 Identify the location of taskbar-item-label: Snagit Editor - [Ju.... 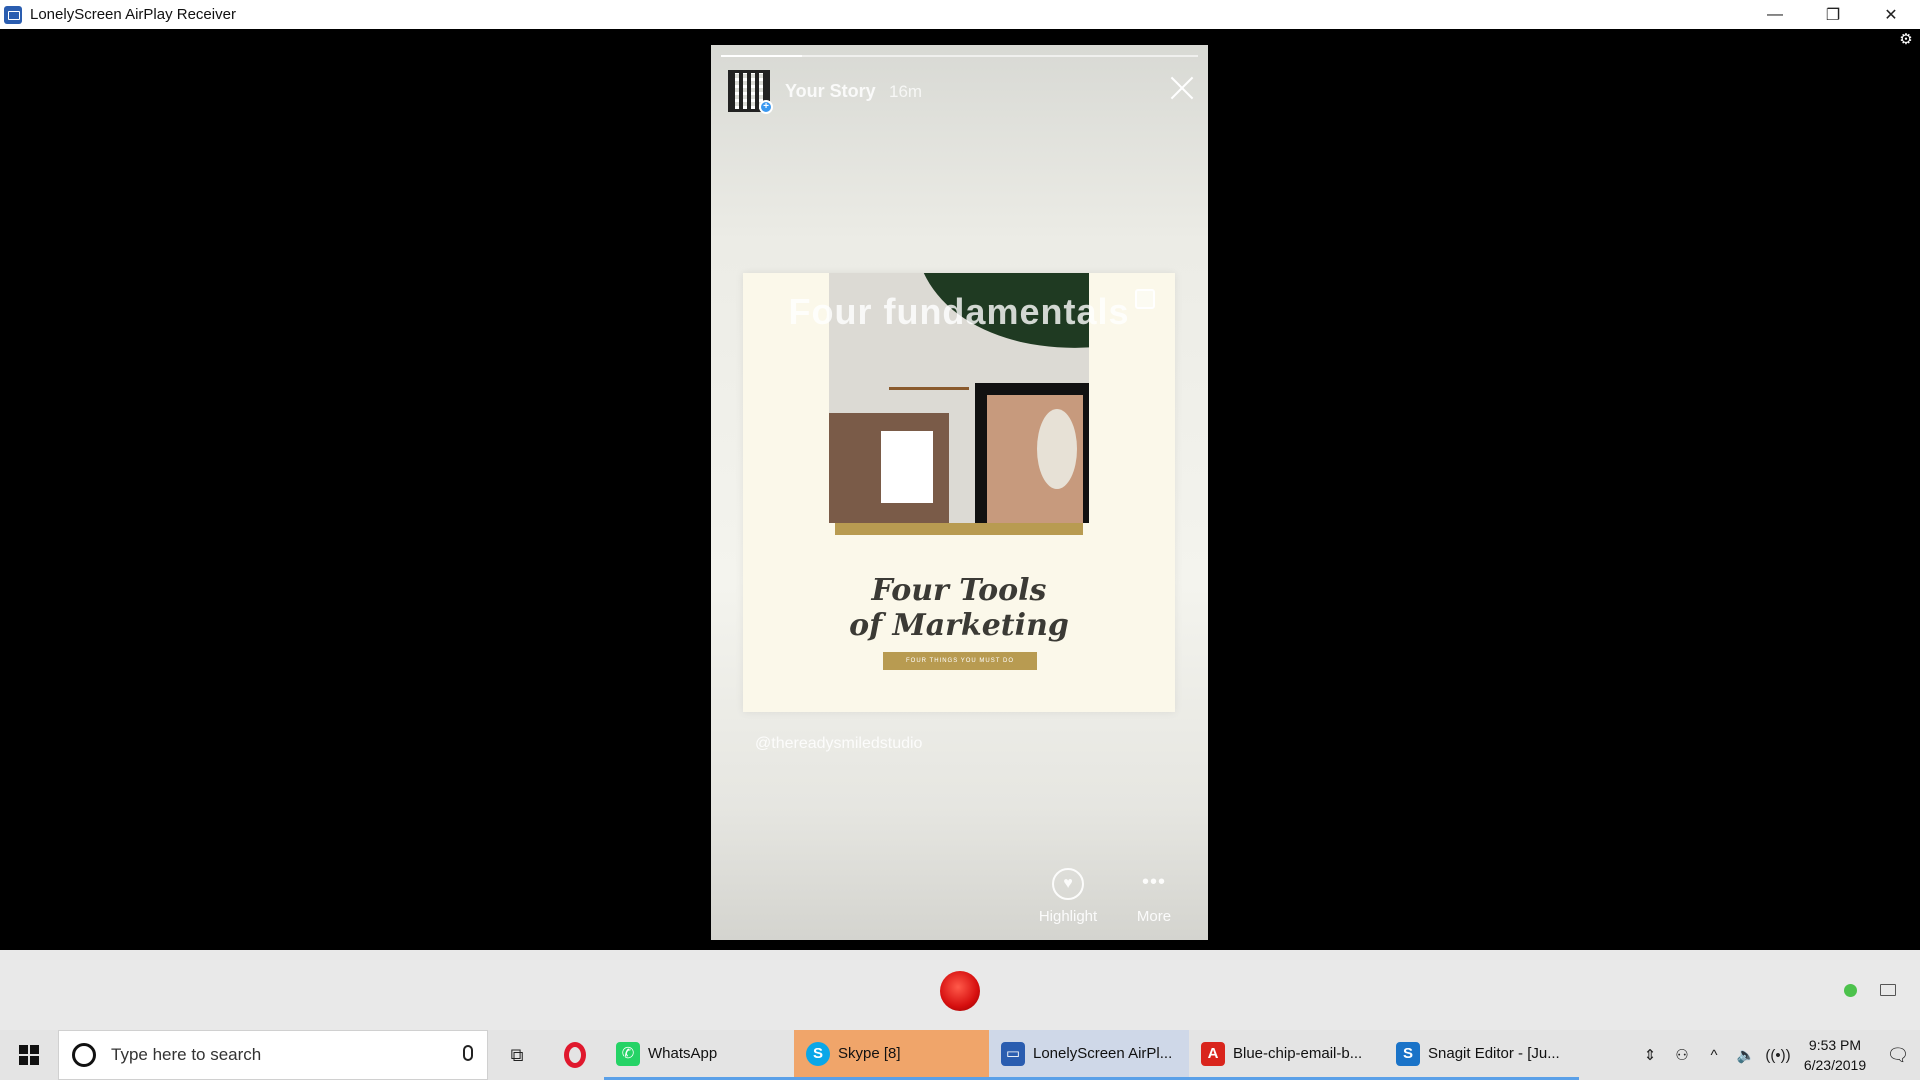
(1494, 1053).